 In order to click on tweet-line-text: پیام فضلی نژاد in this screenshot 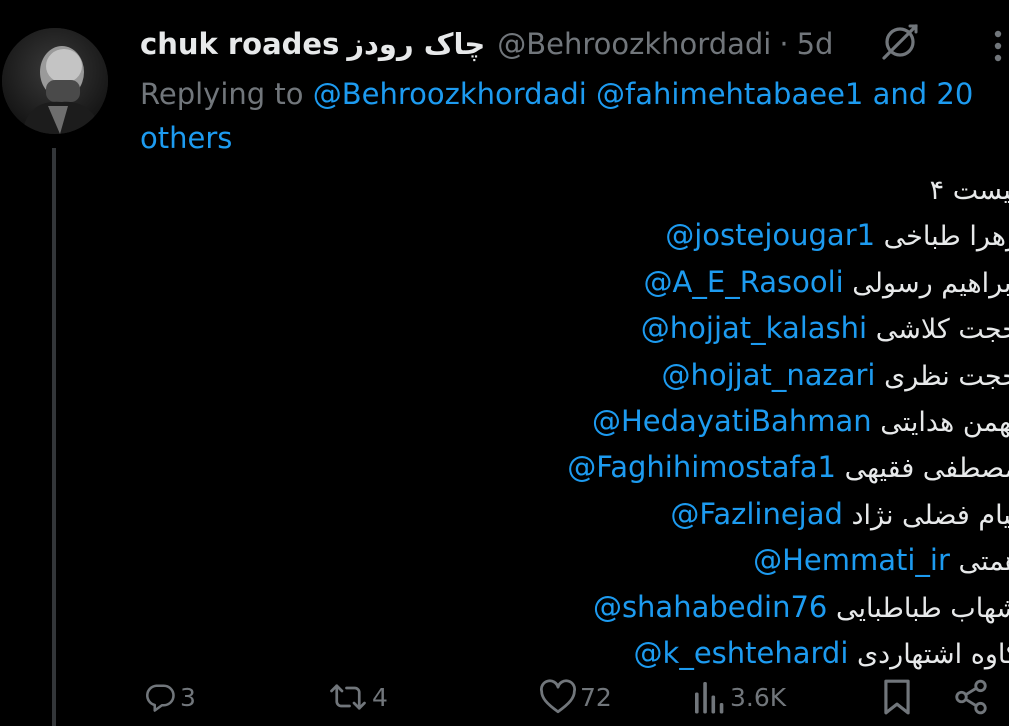, I will do `click(930, 515)`.